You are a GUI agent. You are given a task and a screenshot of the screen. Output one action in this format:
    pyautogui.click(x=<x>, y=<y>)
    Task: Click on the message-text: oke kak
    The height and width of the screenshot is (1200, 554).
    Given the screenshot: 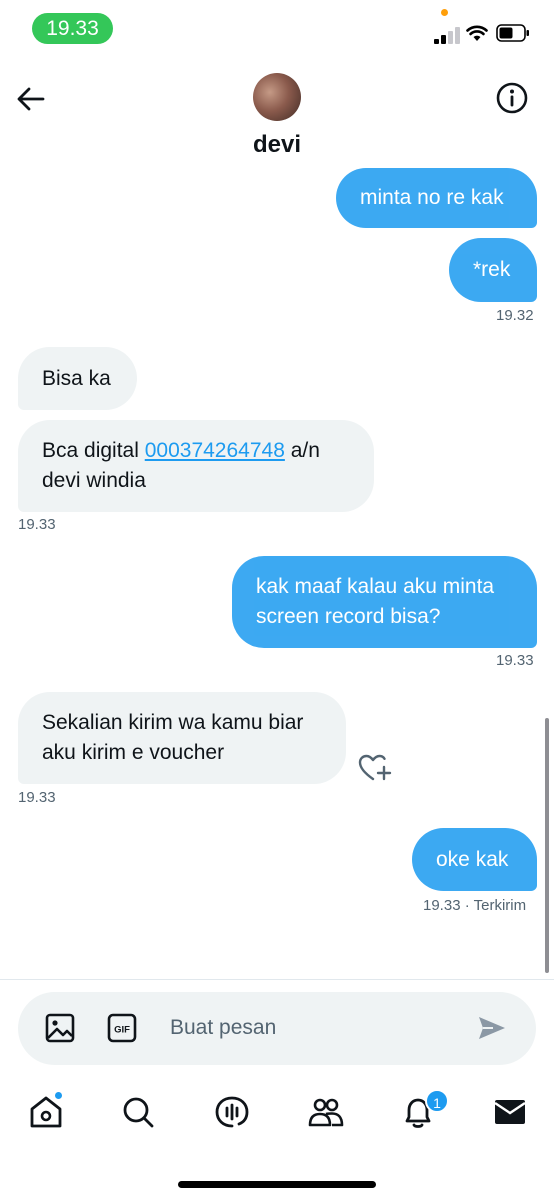 What is the action you would take?
    pyautogui.click(x=472, y=859)
    